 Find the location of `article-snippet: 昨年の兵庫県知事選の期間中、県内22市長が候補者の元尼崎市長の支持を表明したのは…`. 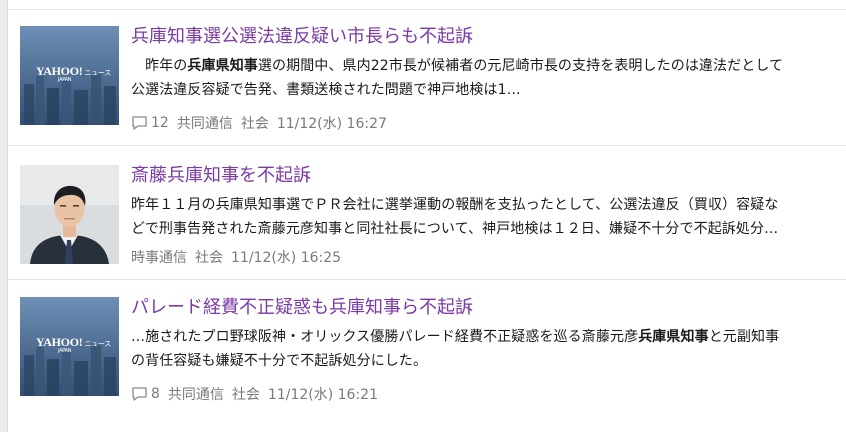

article-snippet: 昨年の兵庫県知事選の期間中、県内22市長が候補者の元尼崎市長の支持を表明したのは… is located at coordinates (485, 78).